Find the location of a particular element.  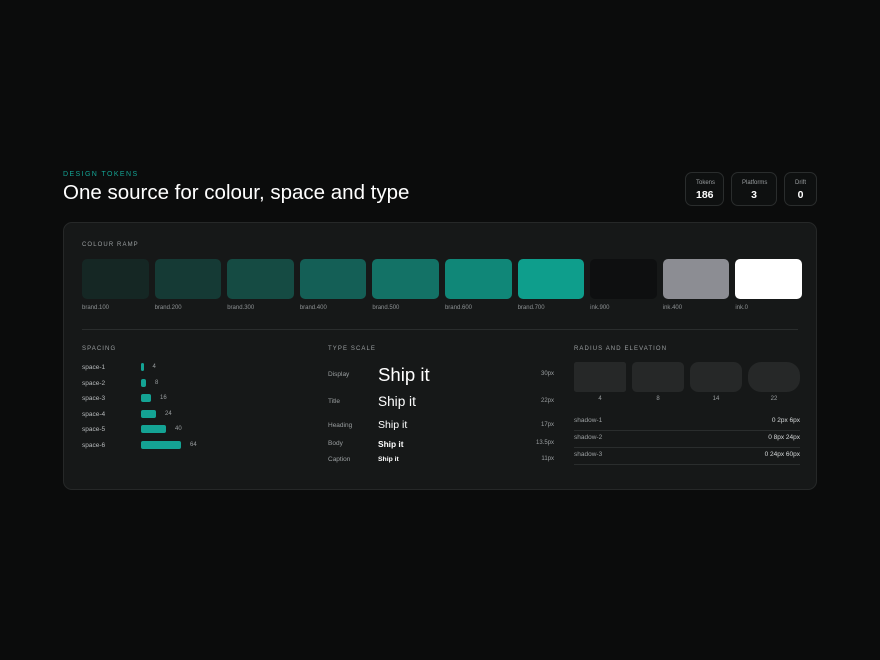

stats-group: Tokens 186 Platforms 3 Drift 0 is located at coordinates (751, 189).